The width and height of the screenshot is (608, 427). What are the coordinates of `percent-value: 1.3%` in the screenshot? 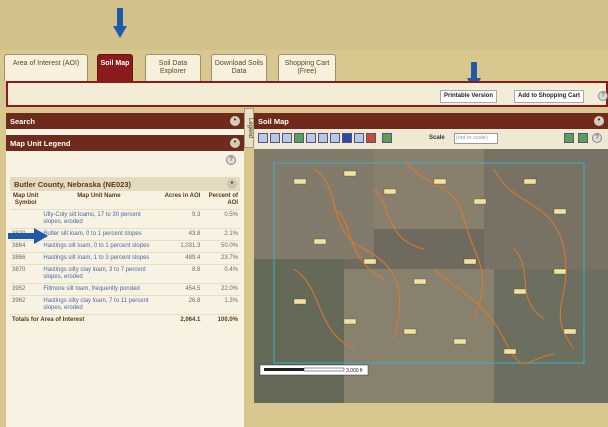 It's located at (221, 305).